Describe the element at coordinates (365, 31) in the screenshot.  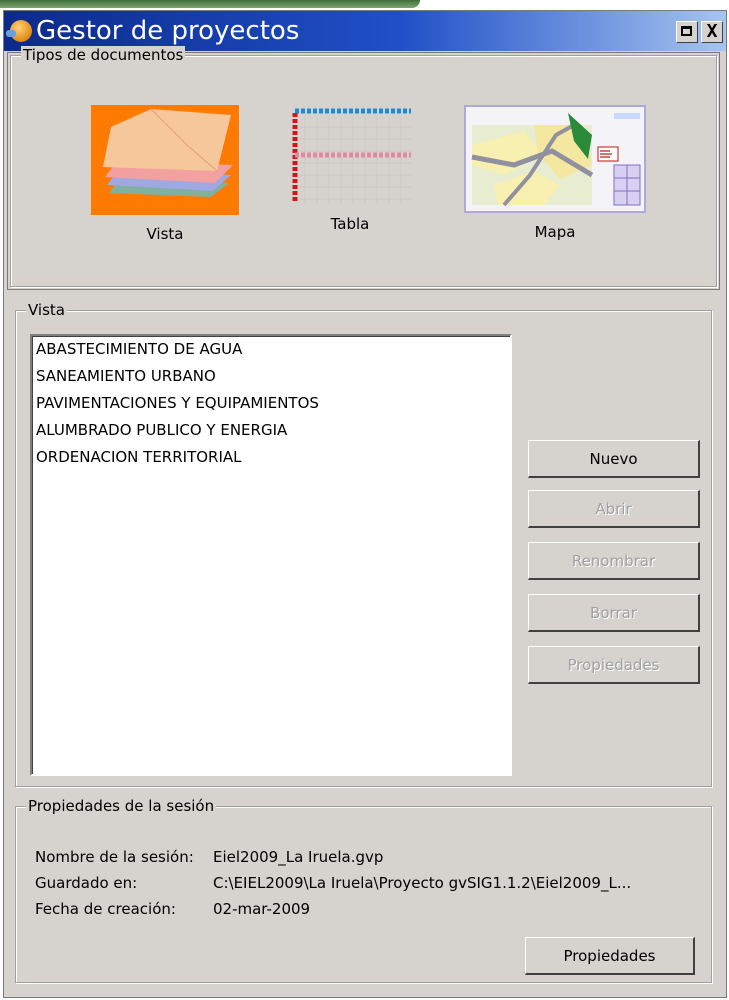
I see `title-bar: Gestor de proyectos X` at that location.